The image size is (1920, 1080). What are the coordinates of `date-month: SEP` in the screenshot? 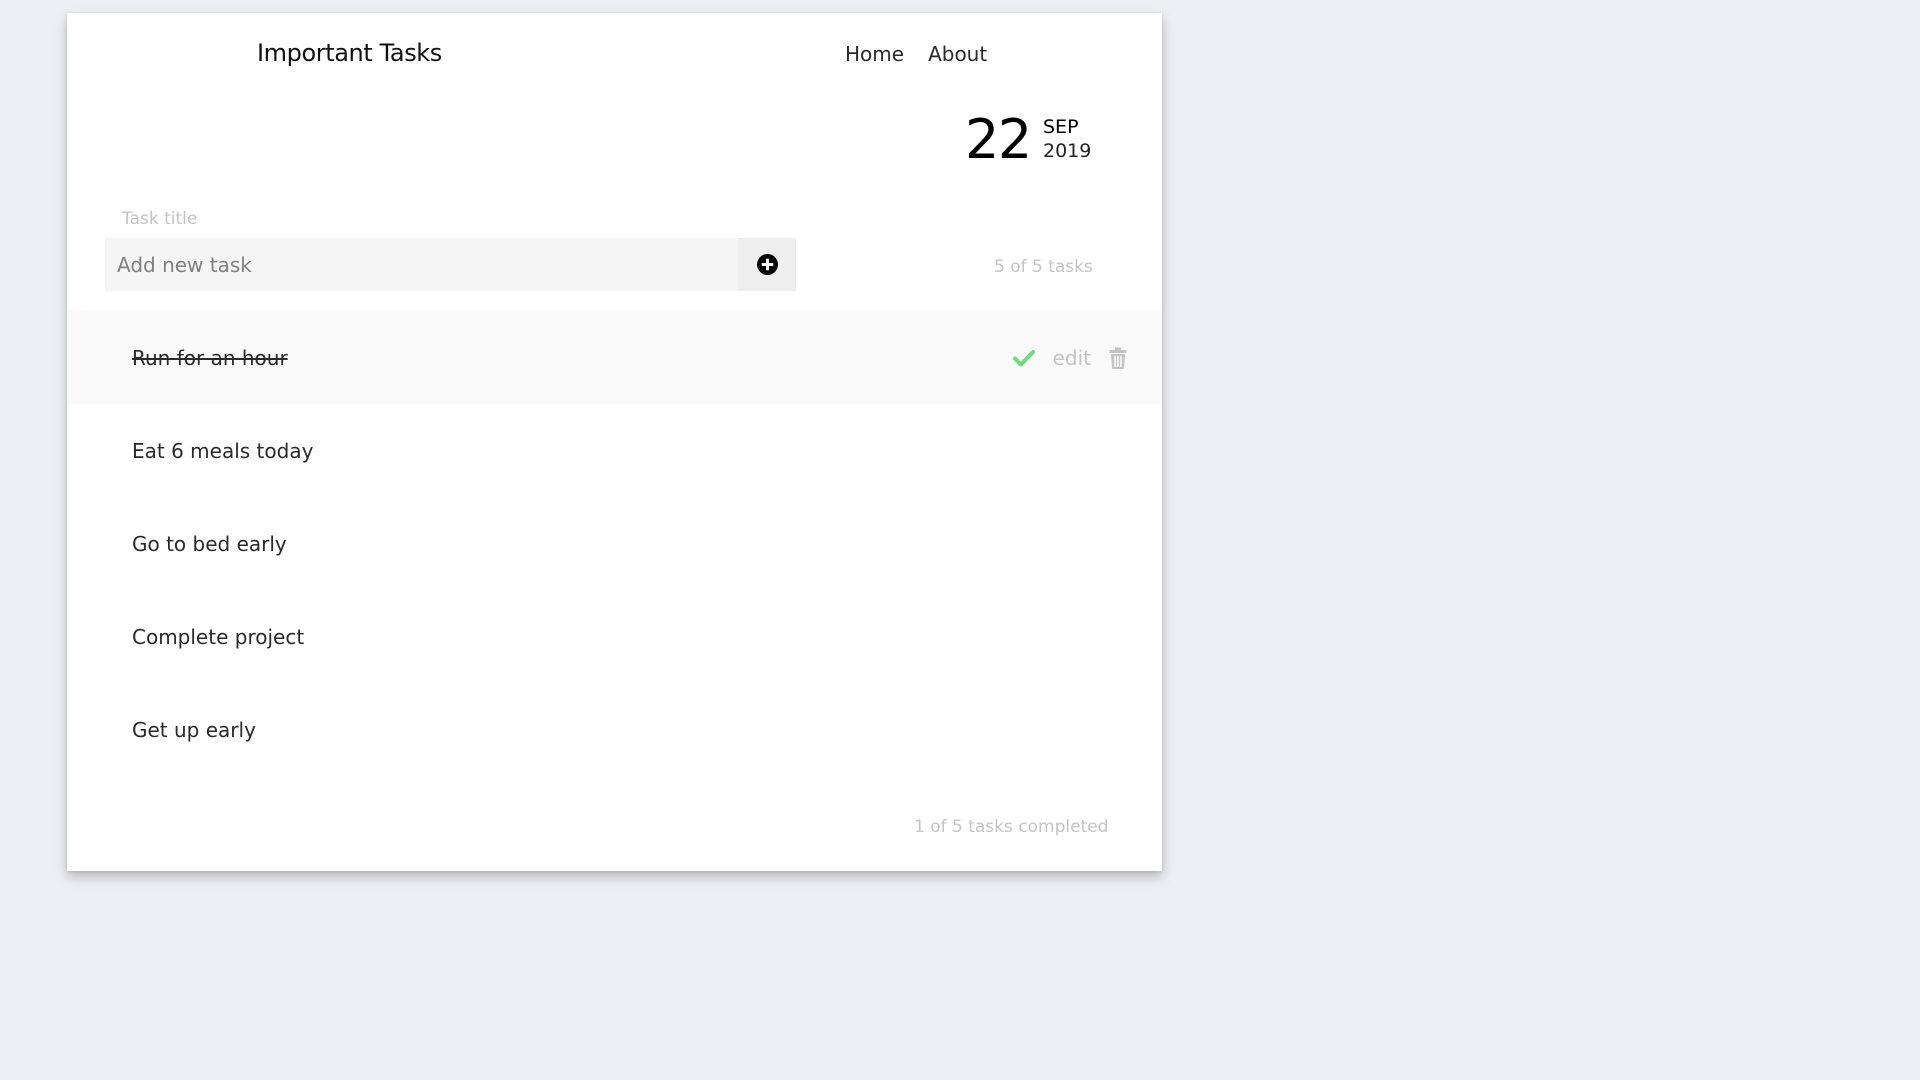 It's located at (1061, 127).